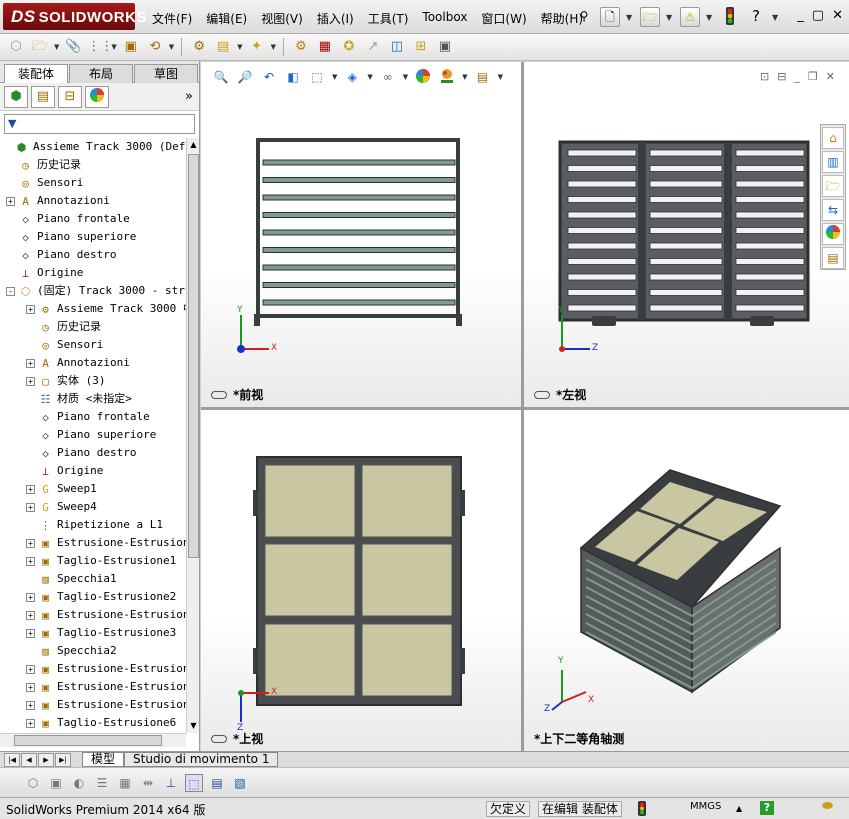  Describe the element at coordinates (96, 291) in the screenshot. I see `tree-item: - ⬡ (固定) Track 3000 - stru` at that location.